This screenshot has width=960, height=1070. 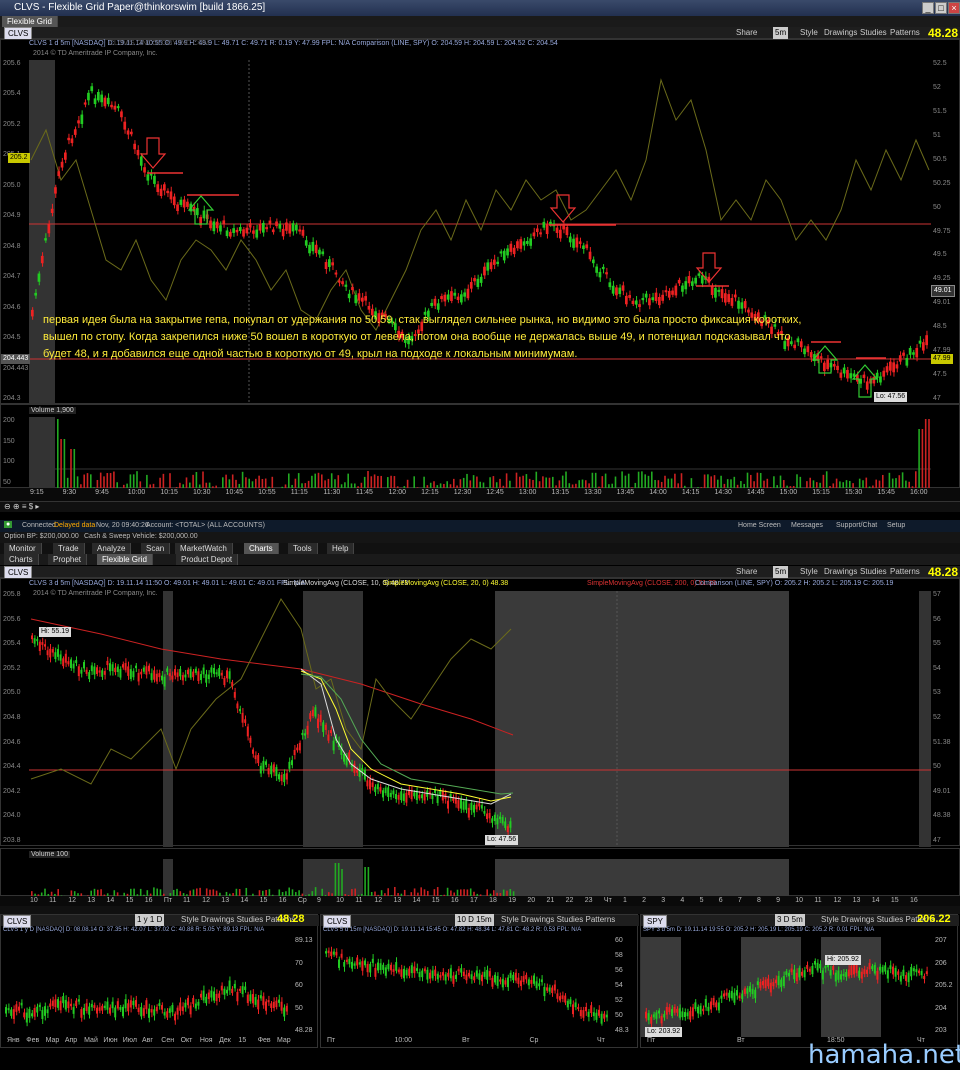 I want to click on mid-patterns-button: Patterns, so click(x=905, y=572).